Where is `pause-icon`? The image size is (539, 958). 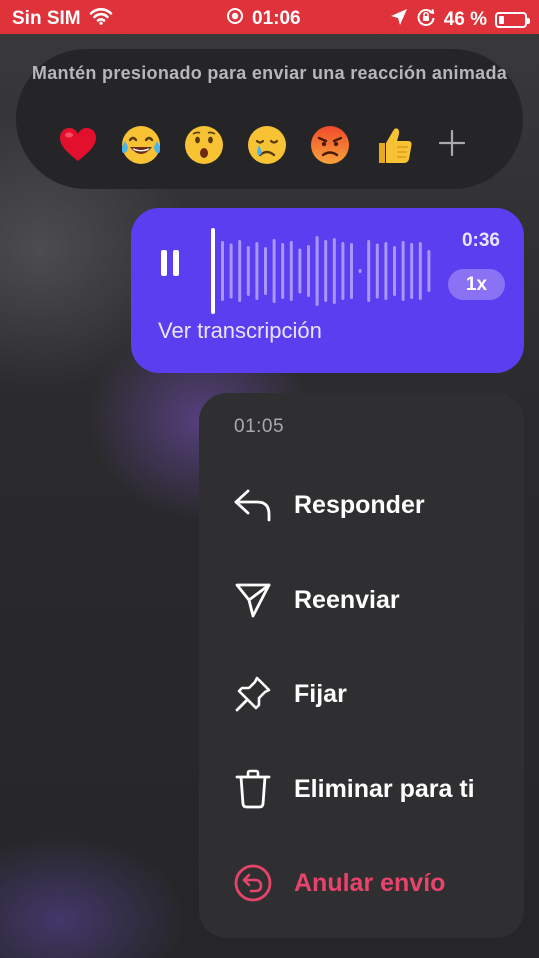 pause-icon is located at coordinates (164, 263).